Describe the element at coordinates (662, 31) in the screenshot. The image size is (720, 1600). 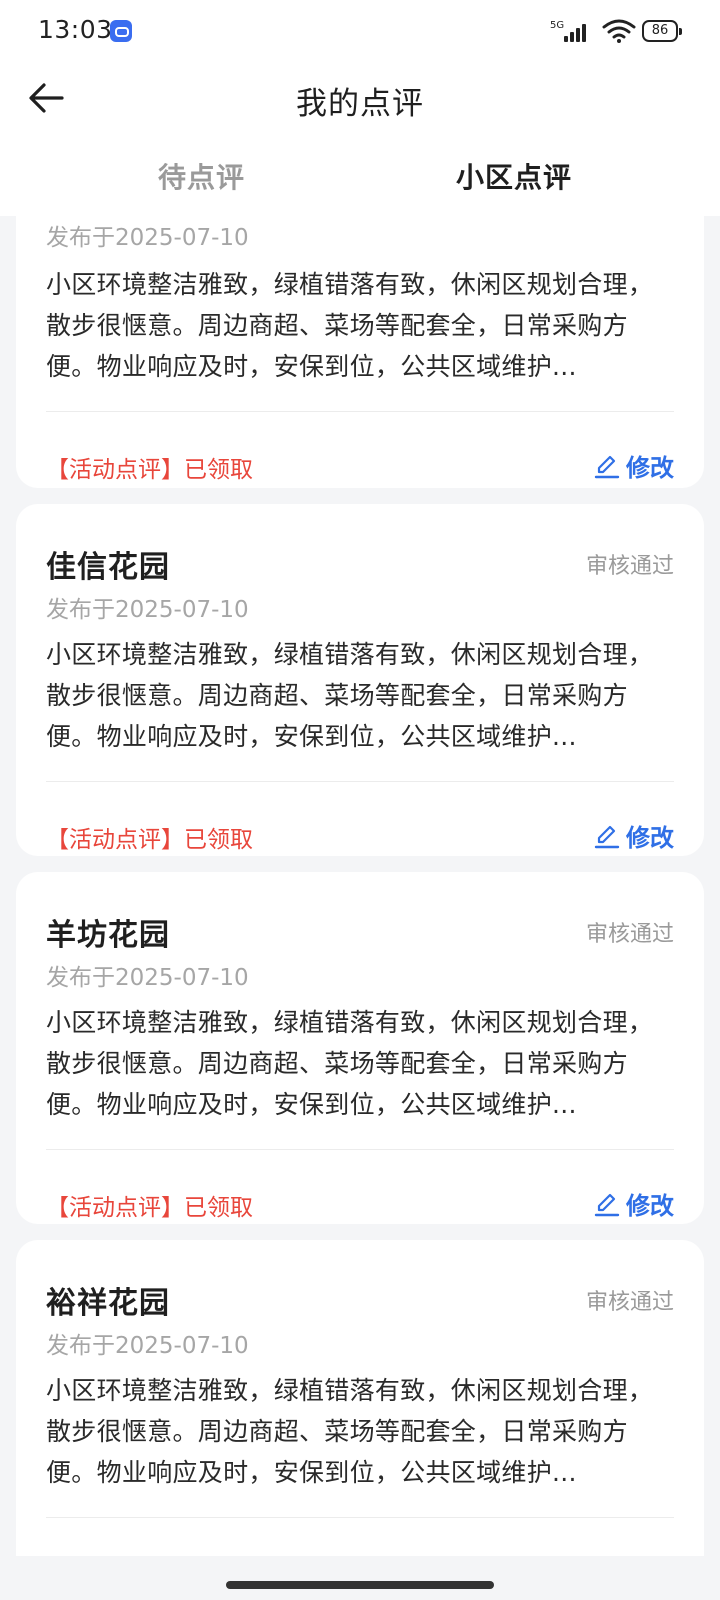
I see `battery-icon: 86` at that location.